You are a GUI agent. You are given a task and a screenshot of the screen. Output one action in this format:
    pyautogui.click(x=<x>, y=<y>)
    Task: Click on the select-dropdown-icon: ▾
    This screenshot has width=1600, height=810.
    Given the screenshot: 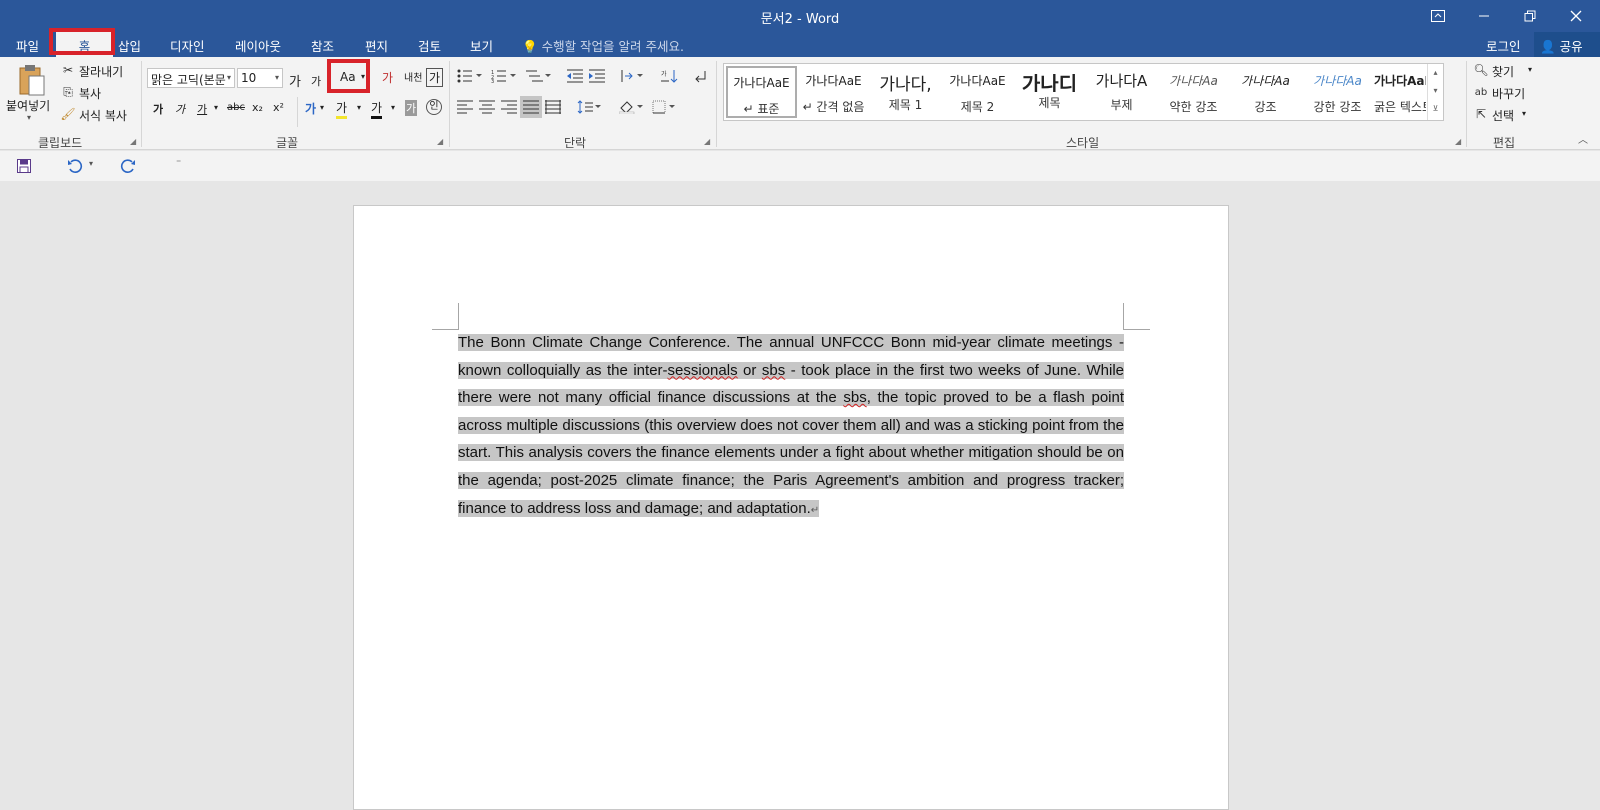 What is the action you would take?
    pyautogui.click(x=1524, y=113)
    